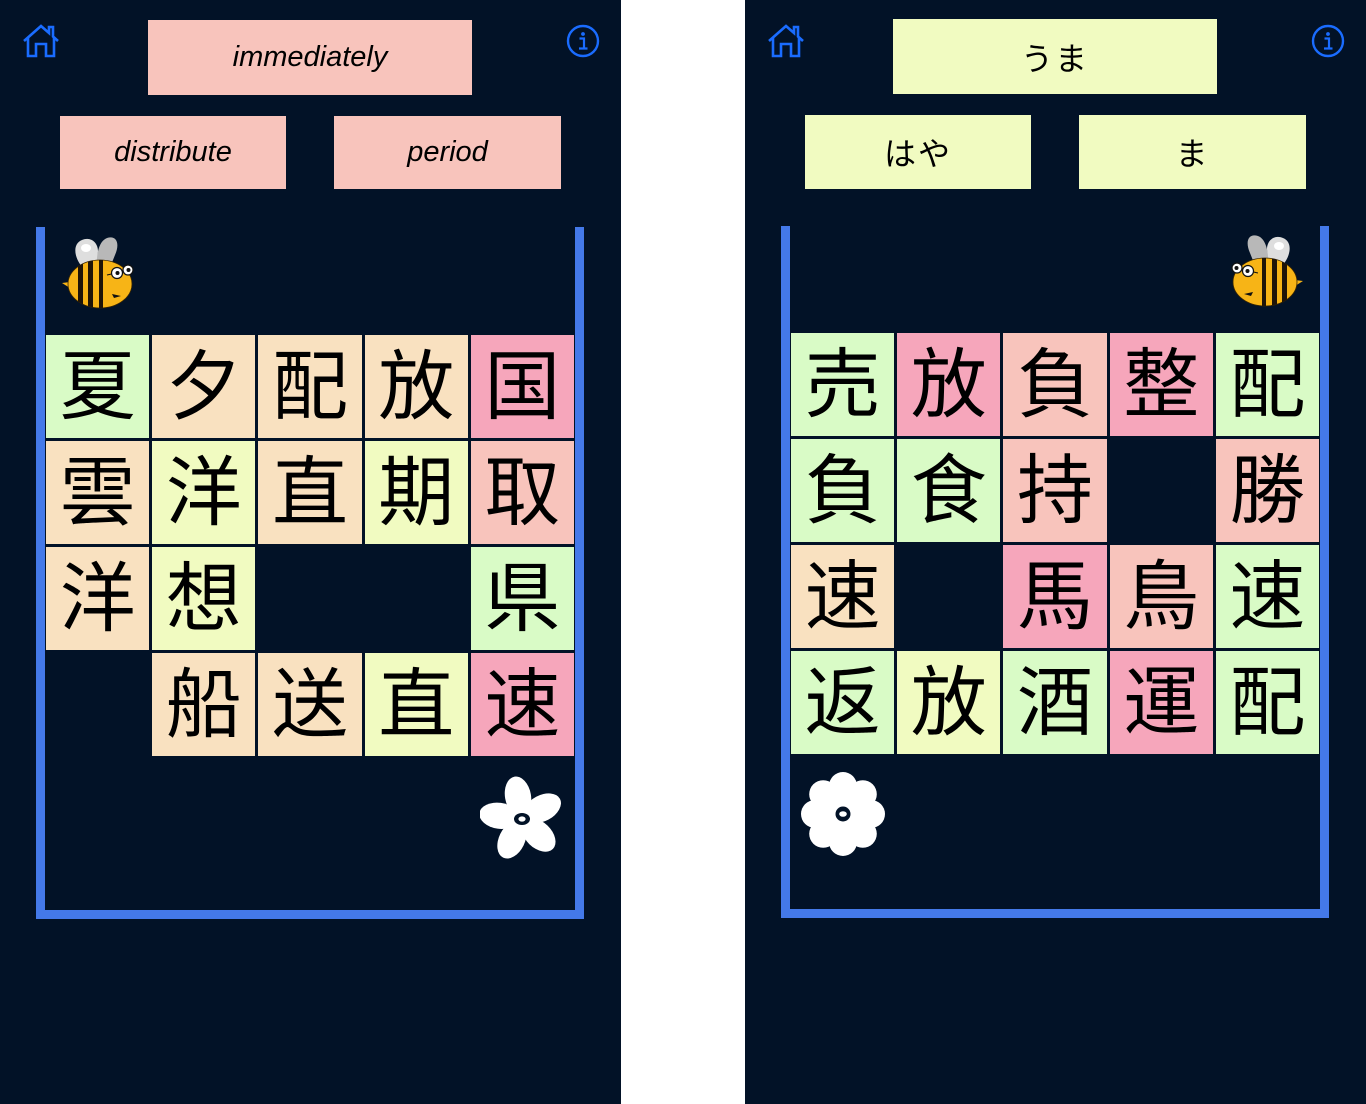 Image resolution: width=1366 pixels, height=1104 pixels. What do you see at coordinates (98, 386) in the screenshot?
I see `kanji-tile: 夏` at bounding box center [98, 386].